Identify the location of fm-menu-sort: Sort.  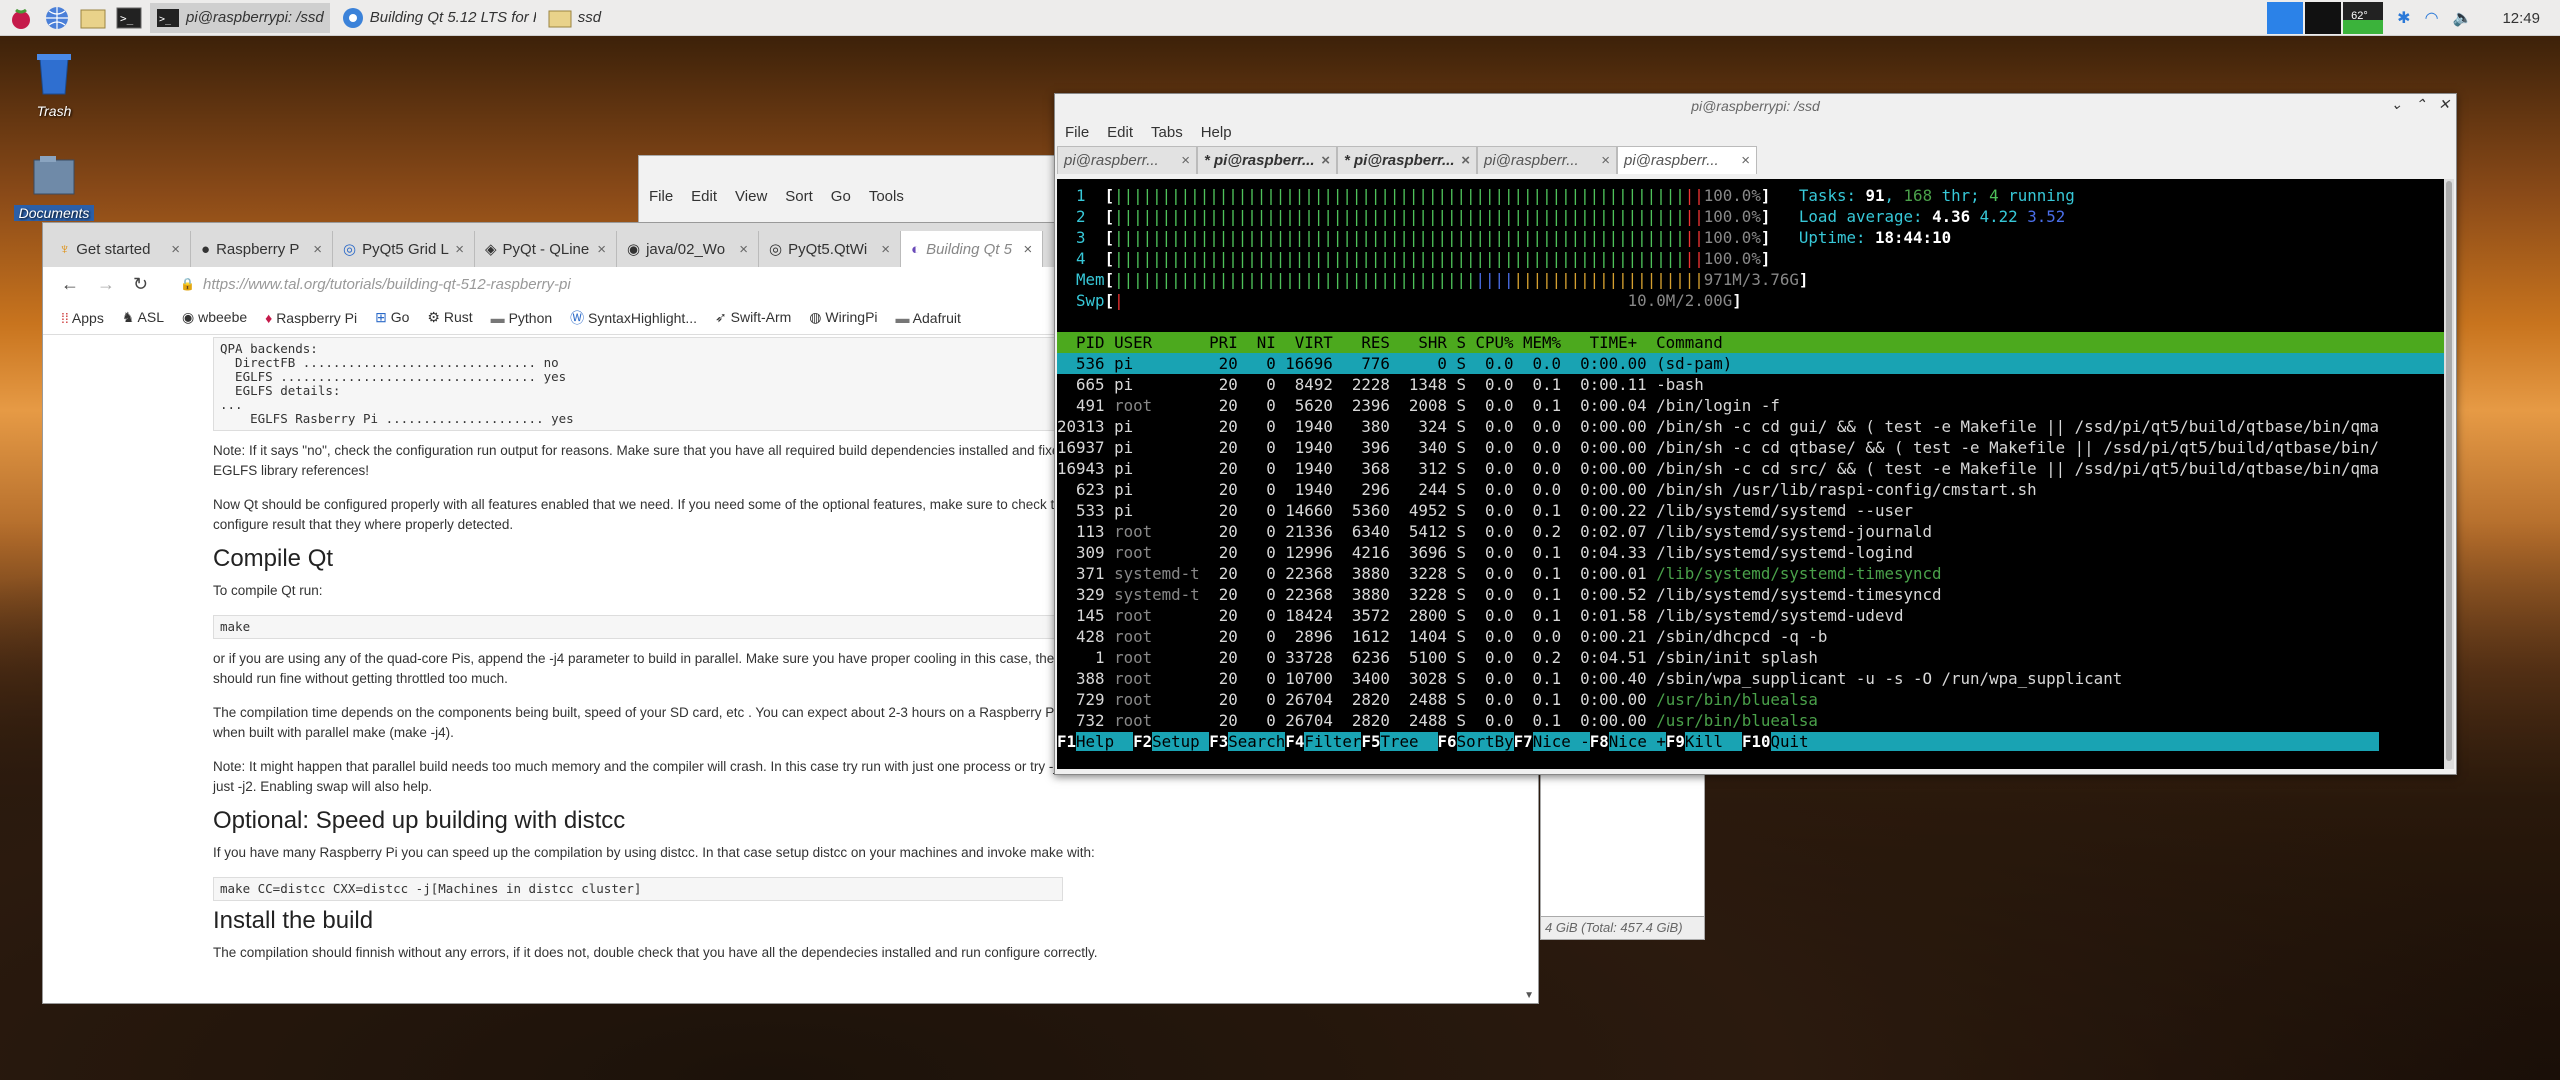
(799, 196).